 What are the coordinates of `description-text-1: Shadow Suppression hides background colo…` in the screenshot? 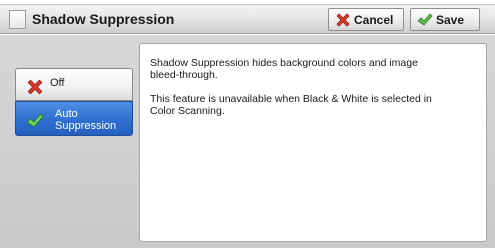 It's located at (284, 69).